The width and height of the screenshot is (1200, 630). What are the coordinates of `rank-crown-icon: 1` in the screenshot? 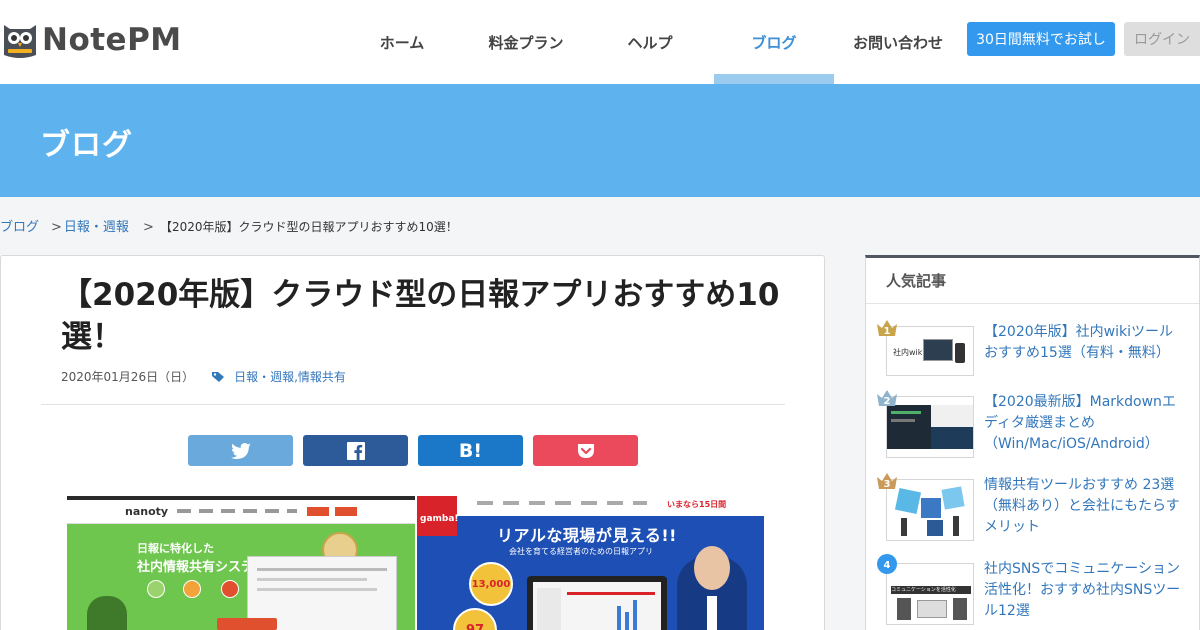 It's located at (887, 328).